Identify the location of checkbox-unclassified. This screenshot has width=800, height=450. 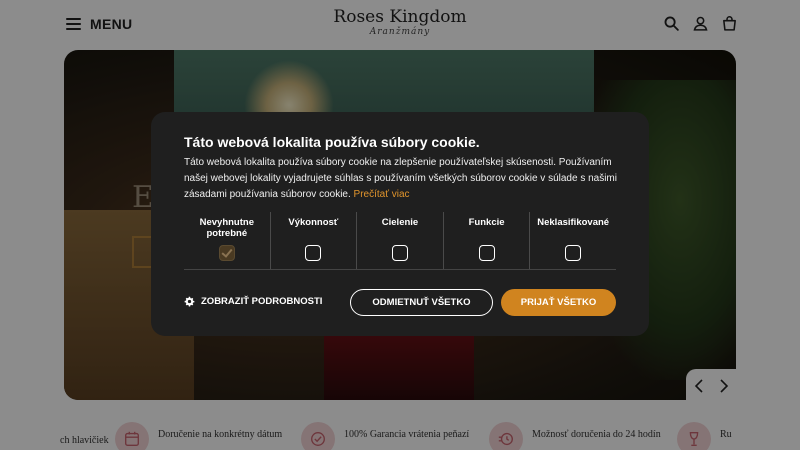
(573, 253).